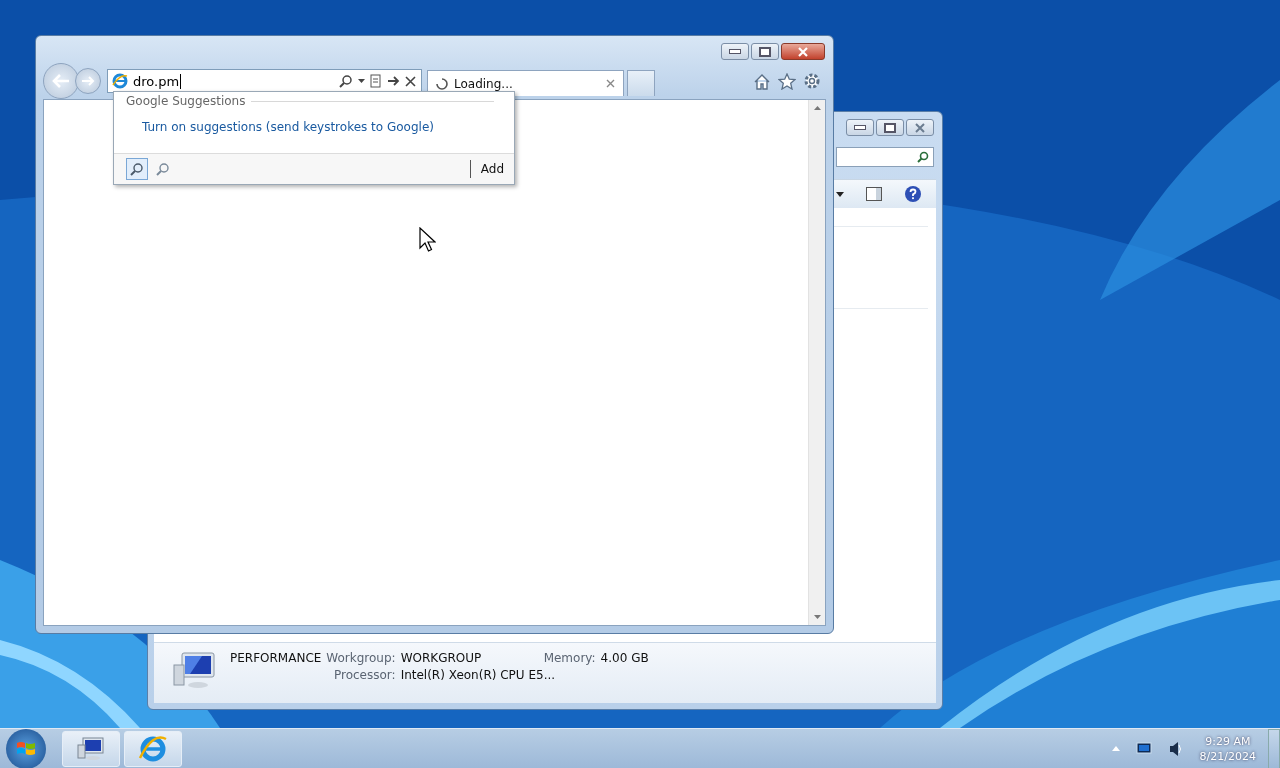 Image resolution: width=1280 pixels, height=768 pixels. Describe the element at coordinates (913, 194) in the screenshot. I see `help-icon` at that location.